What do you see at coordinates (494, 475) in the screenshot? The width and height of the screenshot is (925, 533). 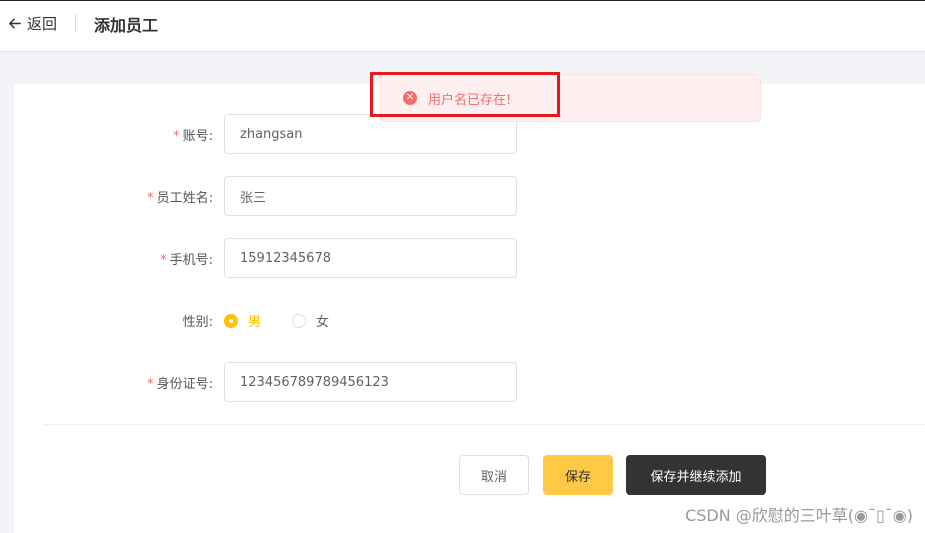 I see `cancel-button: 取消` at bounding box center [494, 475].